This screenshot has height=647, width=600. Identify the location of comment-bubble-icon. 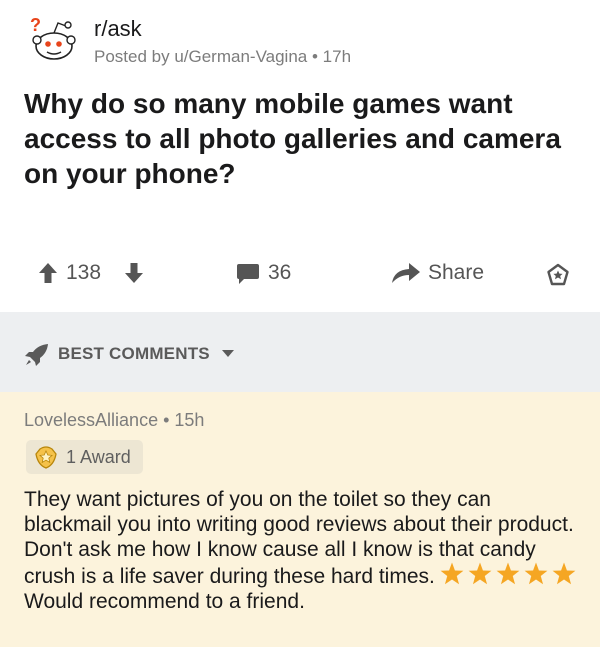
(248, 274).